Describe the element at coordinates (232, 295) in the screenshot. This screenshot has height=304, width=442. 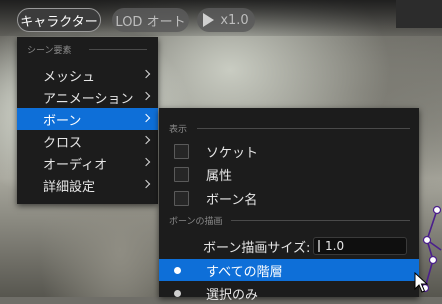
I see `radio-label: 選択のみ` at that location.